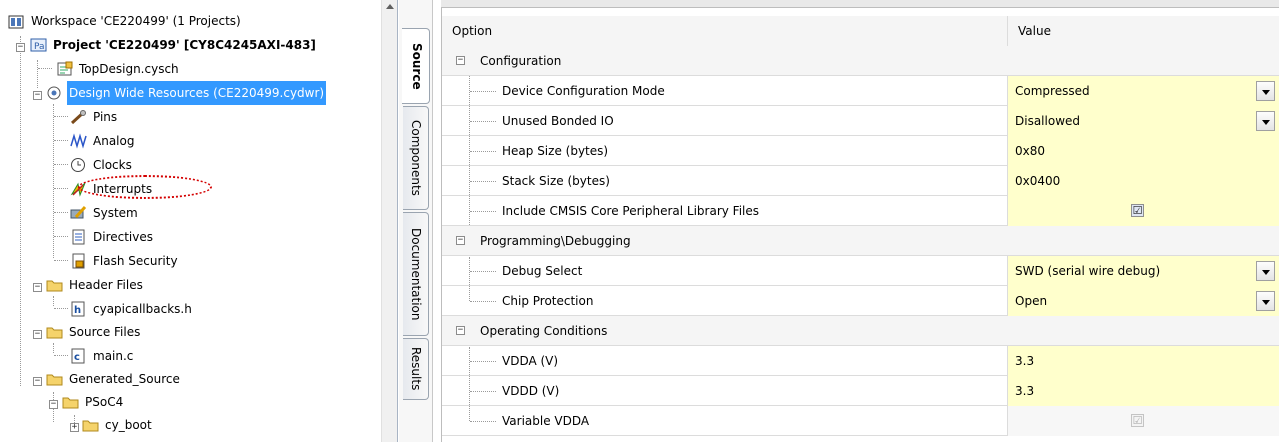 Image resolution: width=1279 pixels, height=442 pixels. I want to click on tree-project: Pa Project 'CE220499' [CY8C4245AXI-483], so click(174, 44).